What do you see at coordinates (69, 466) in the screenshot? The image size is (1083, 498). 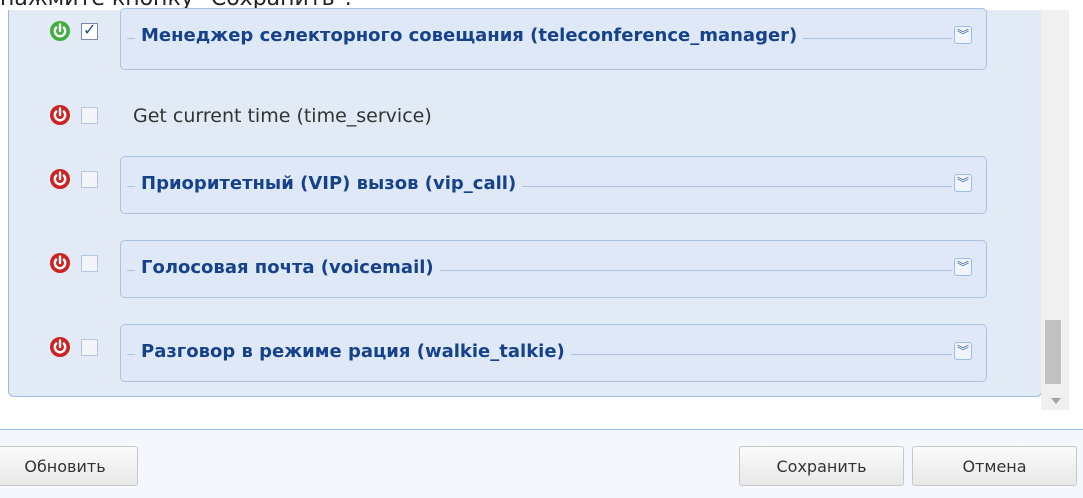 I see `refresh-button: Обновить` at bounding box center [69, 466].